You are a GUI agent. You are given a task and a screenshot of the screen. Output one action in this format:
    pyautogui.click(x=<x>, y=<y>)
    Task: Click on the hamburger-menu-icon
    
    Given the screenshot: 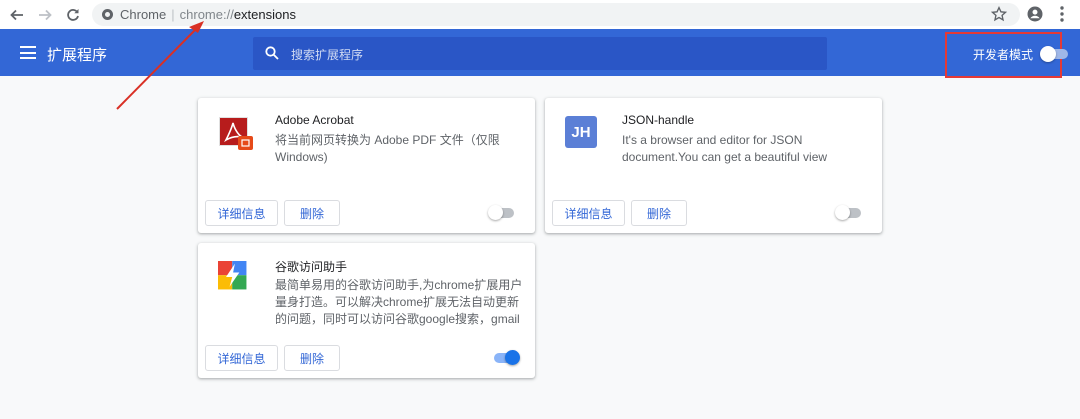 What is the action you would take?
    pyautogui.click(x=28, y=52)
    